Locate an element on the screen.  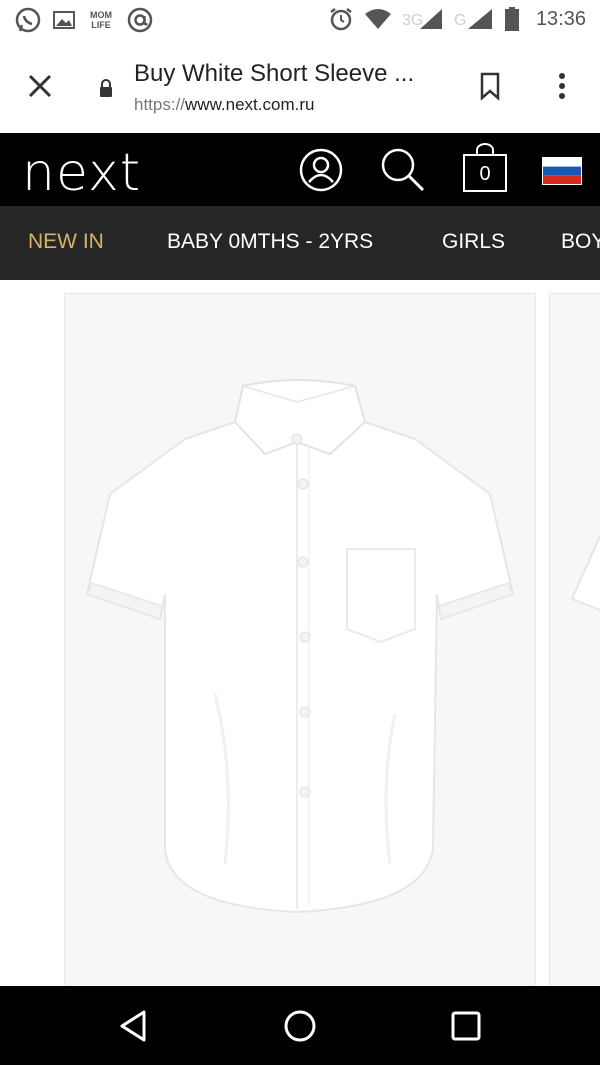
nav-item-baby: BABY 0MTHS - 2YRS is located at coordinates (270, 242).